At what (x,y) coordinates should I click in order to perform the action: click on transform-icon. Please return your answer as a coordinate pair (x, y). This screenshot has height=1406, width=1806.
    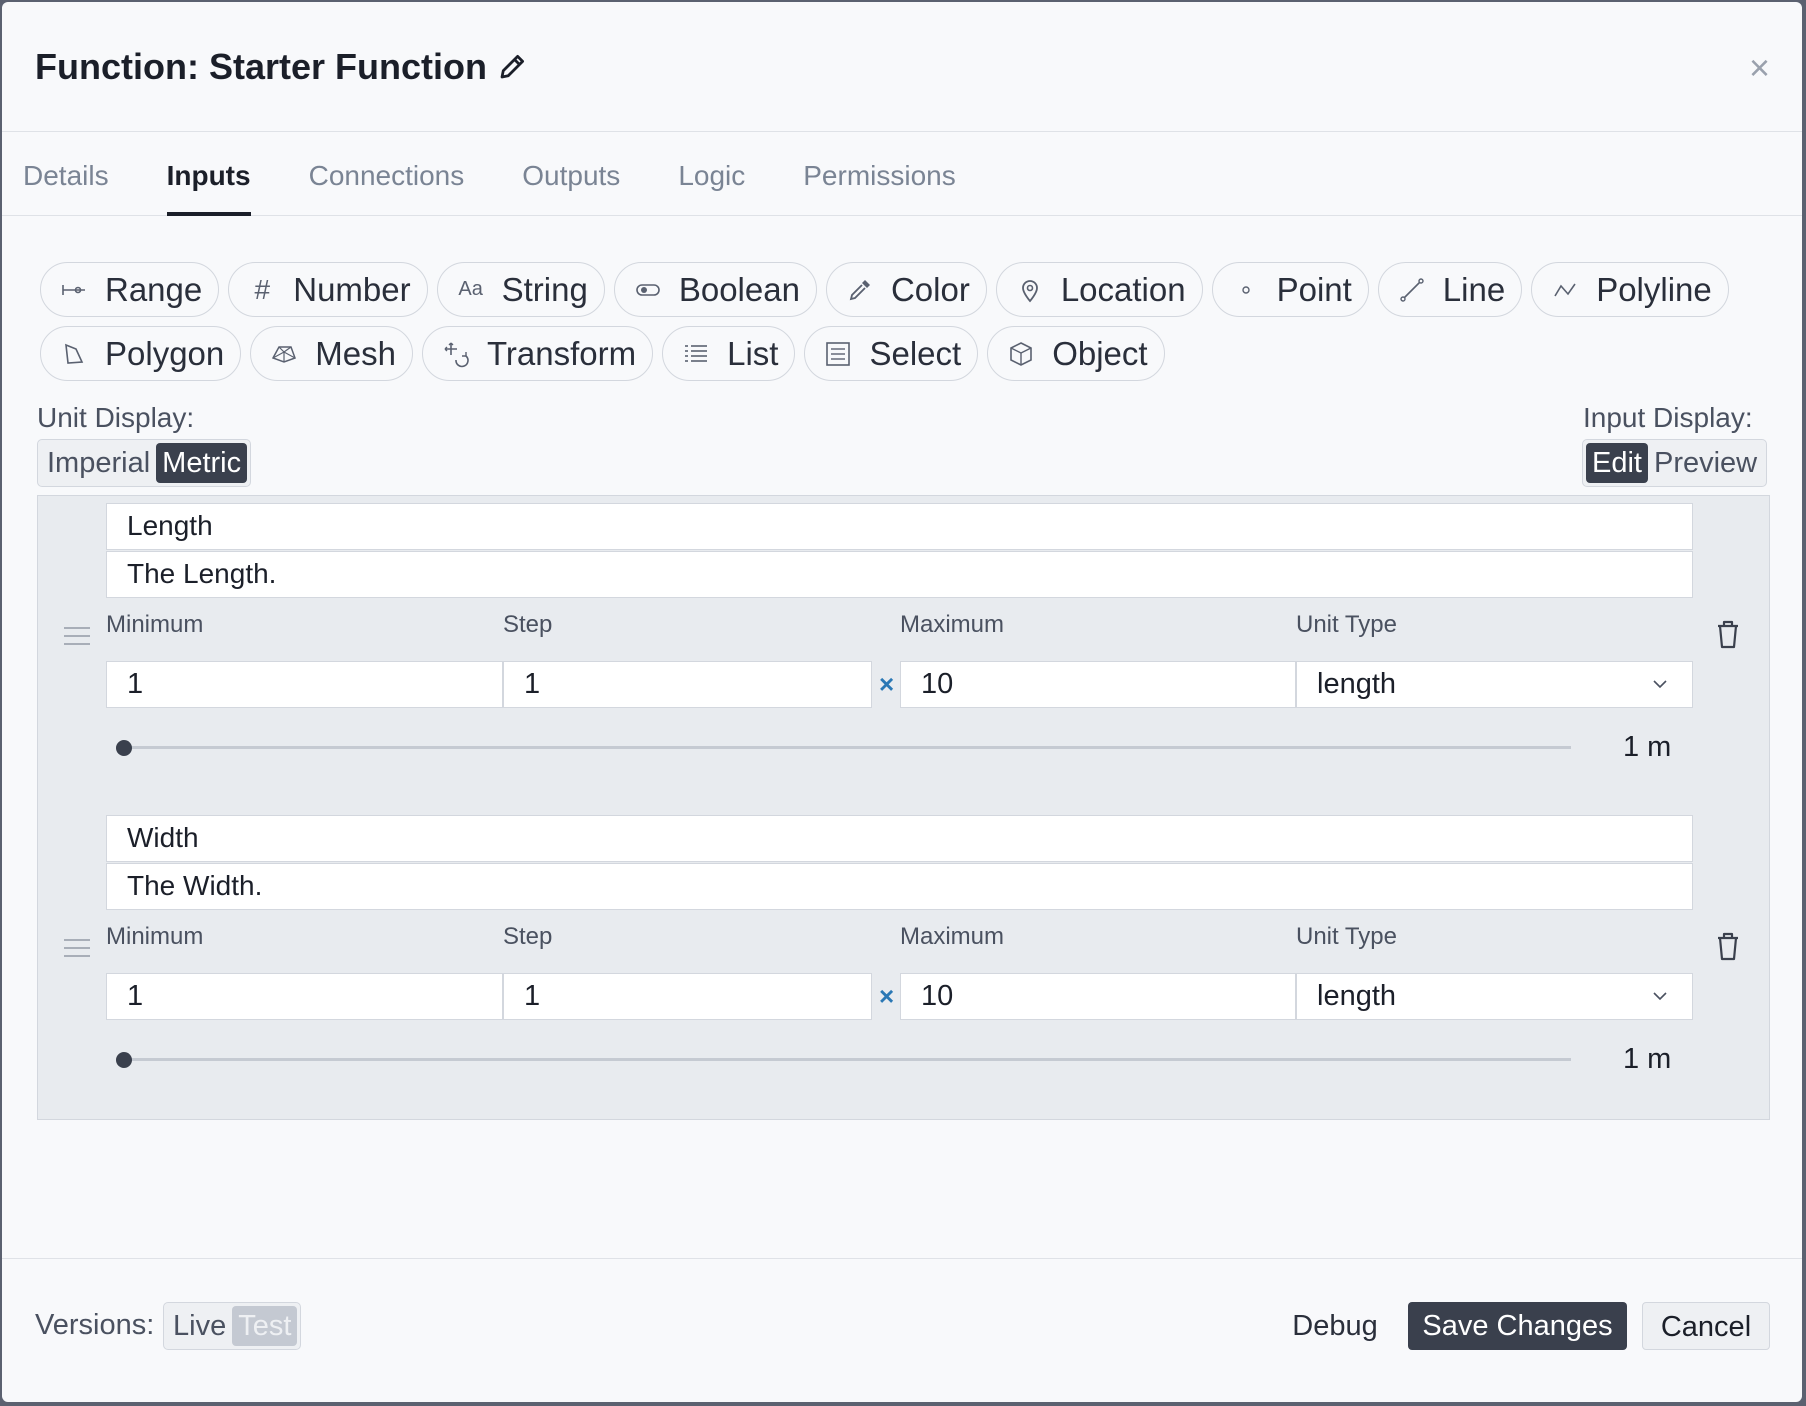
    Looking at the image, I should click on (456, 354).